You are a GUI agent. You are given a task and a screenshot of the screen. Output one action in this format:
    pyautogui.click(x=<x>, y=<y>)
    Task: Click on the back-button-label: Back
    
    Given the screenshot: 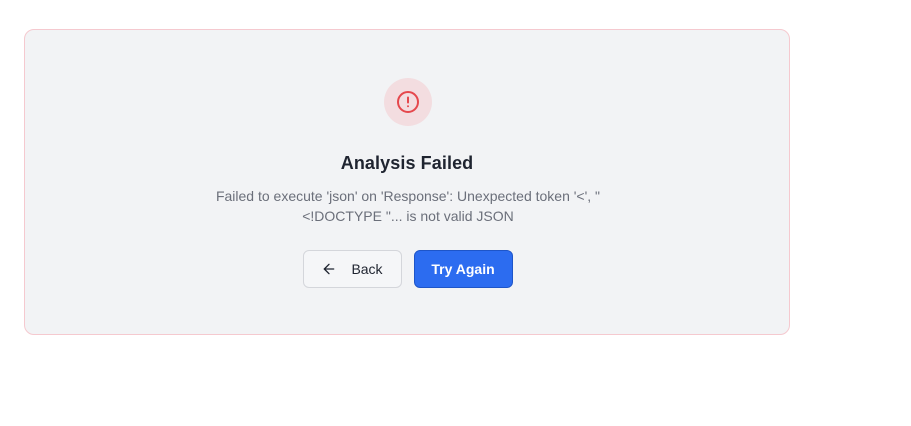 What is the action you would take?
    pyautogui.click(x=367, y=269)
    